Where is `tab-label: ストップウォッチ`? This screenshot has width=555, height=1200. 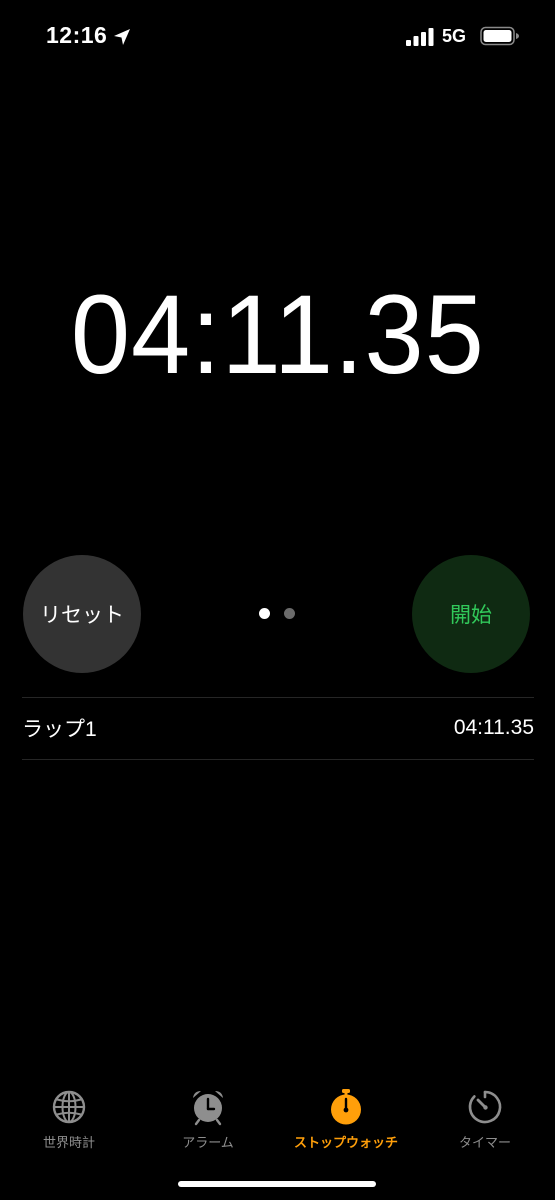 tab-label: ストップウォッチ is located at coordinates (345, 1142).